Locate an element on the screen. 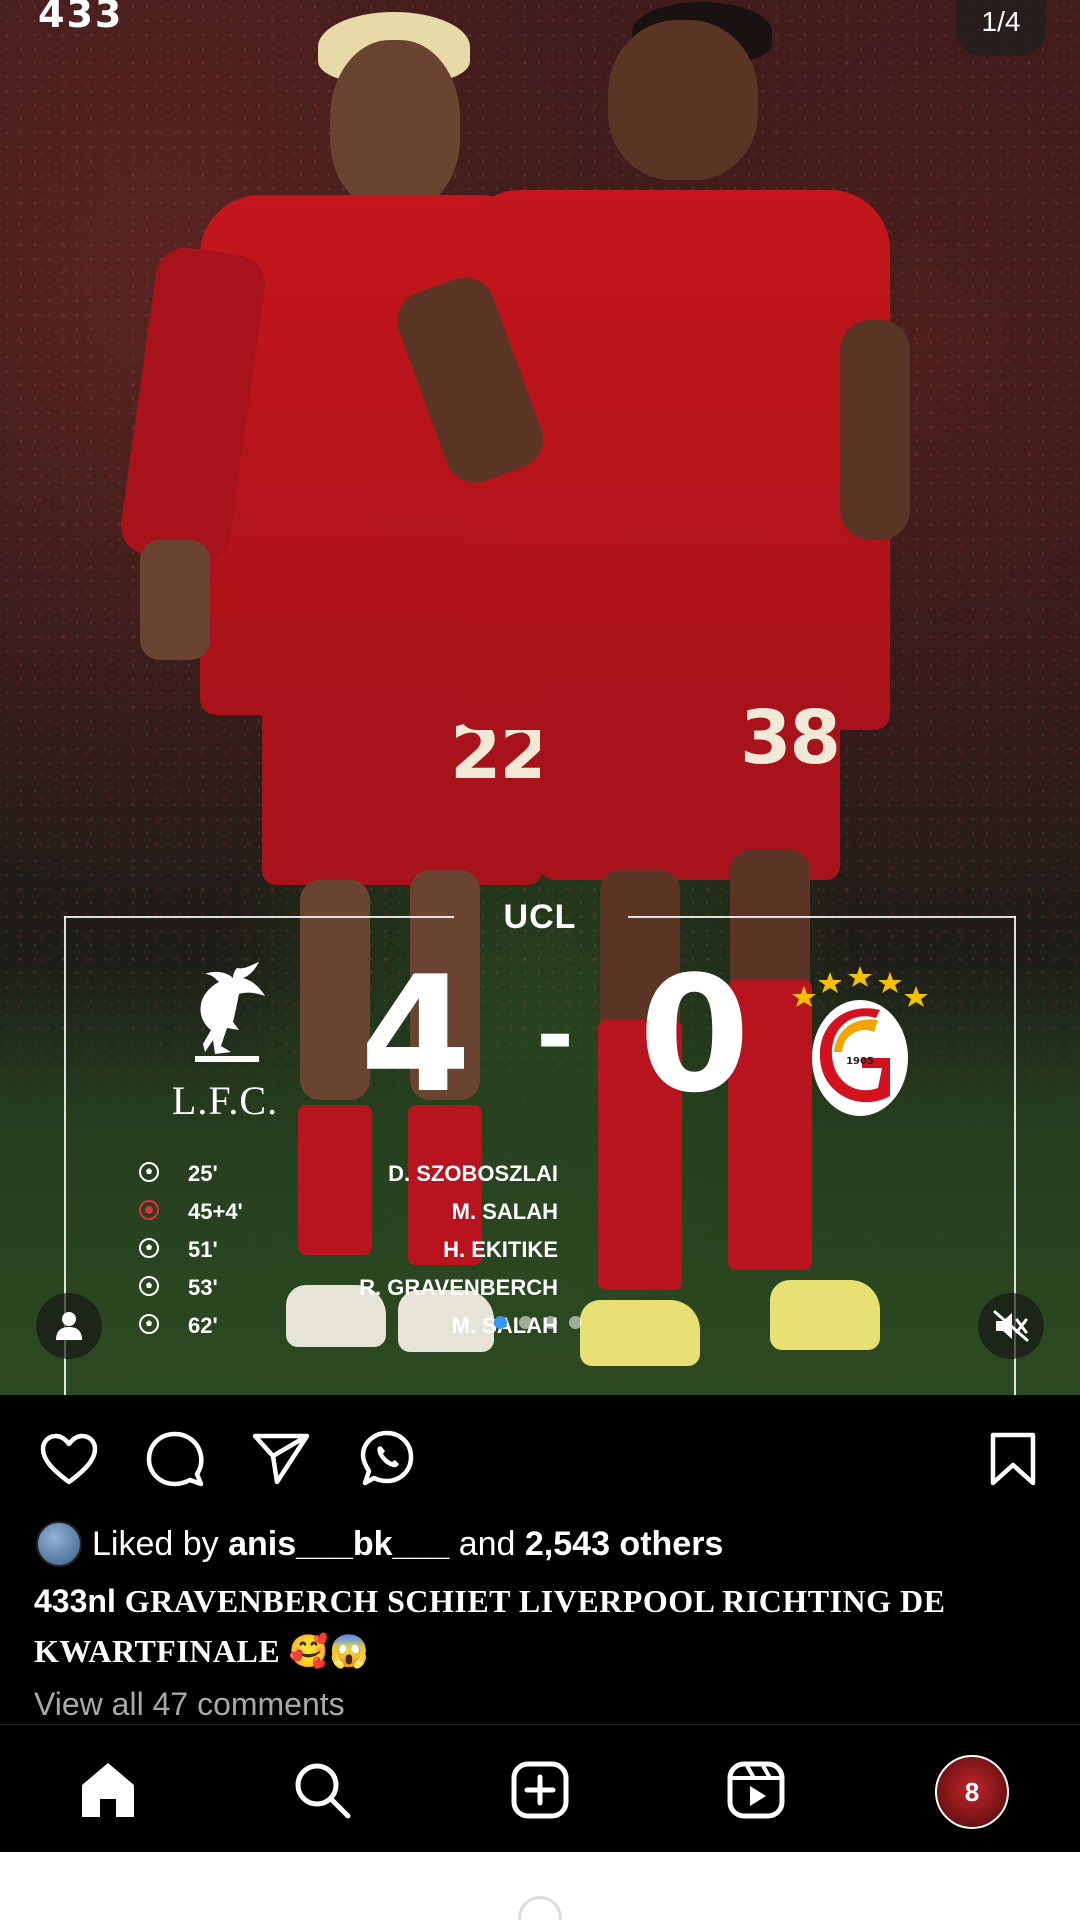 Image resolution: width=1080 pixels, height=1920 pixels. penalty-ball-icon is located at coordinates (149, 1210).